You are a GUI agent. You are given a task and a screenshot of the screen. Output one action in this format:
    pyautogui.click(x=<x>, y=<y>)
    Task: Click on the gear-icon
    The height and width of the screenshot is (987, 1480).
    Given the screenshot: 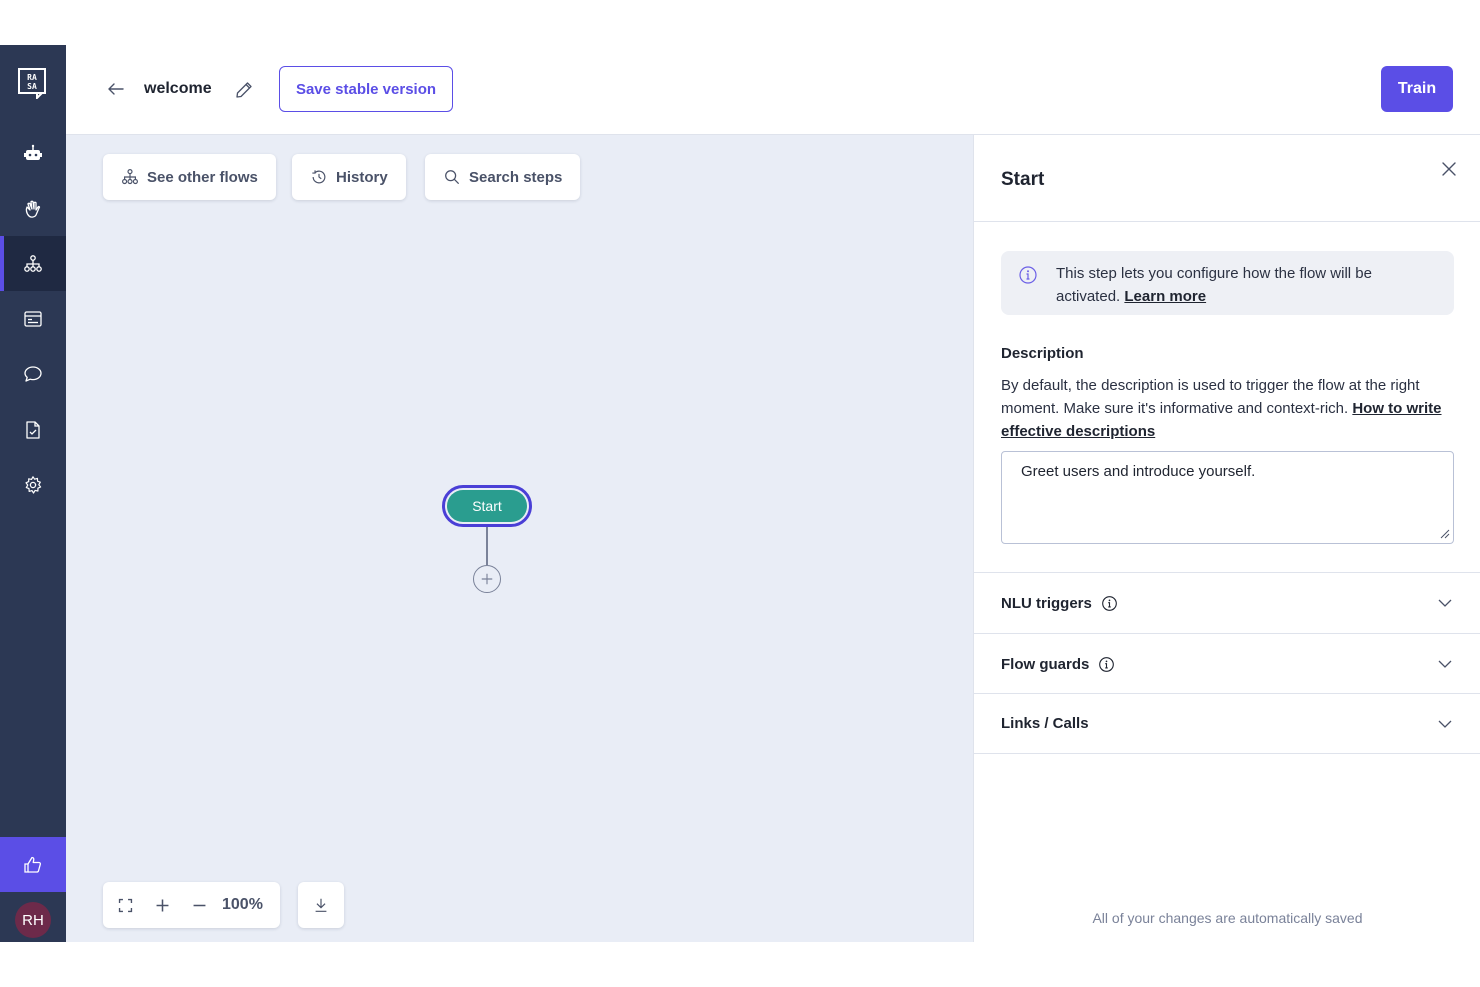 What is the action you would take?
    pyautogui.click(x=33, y=484)
    